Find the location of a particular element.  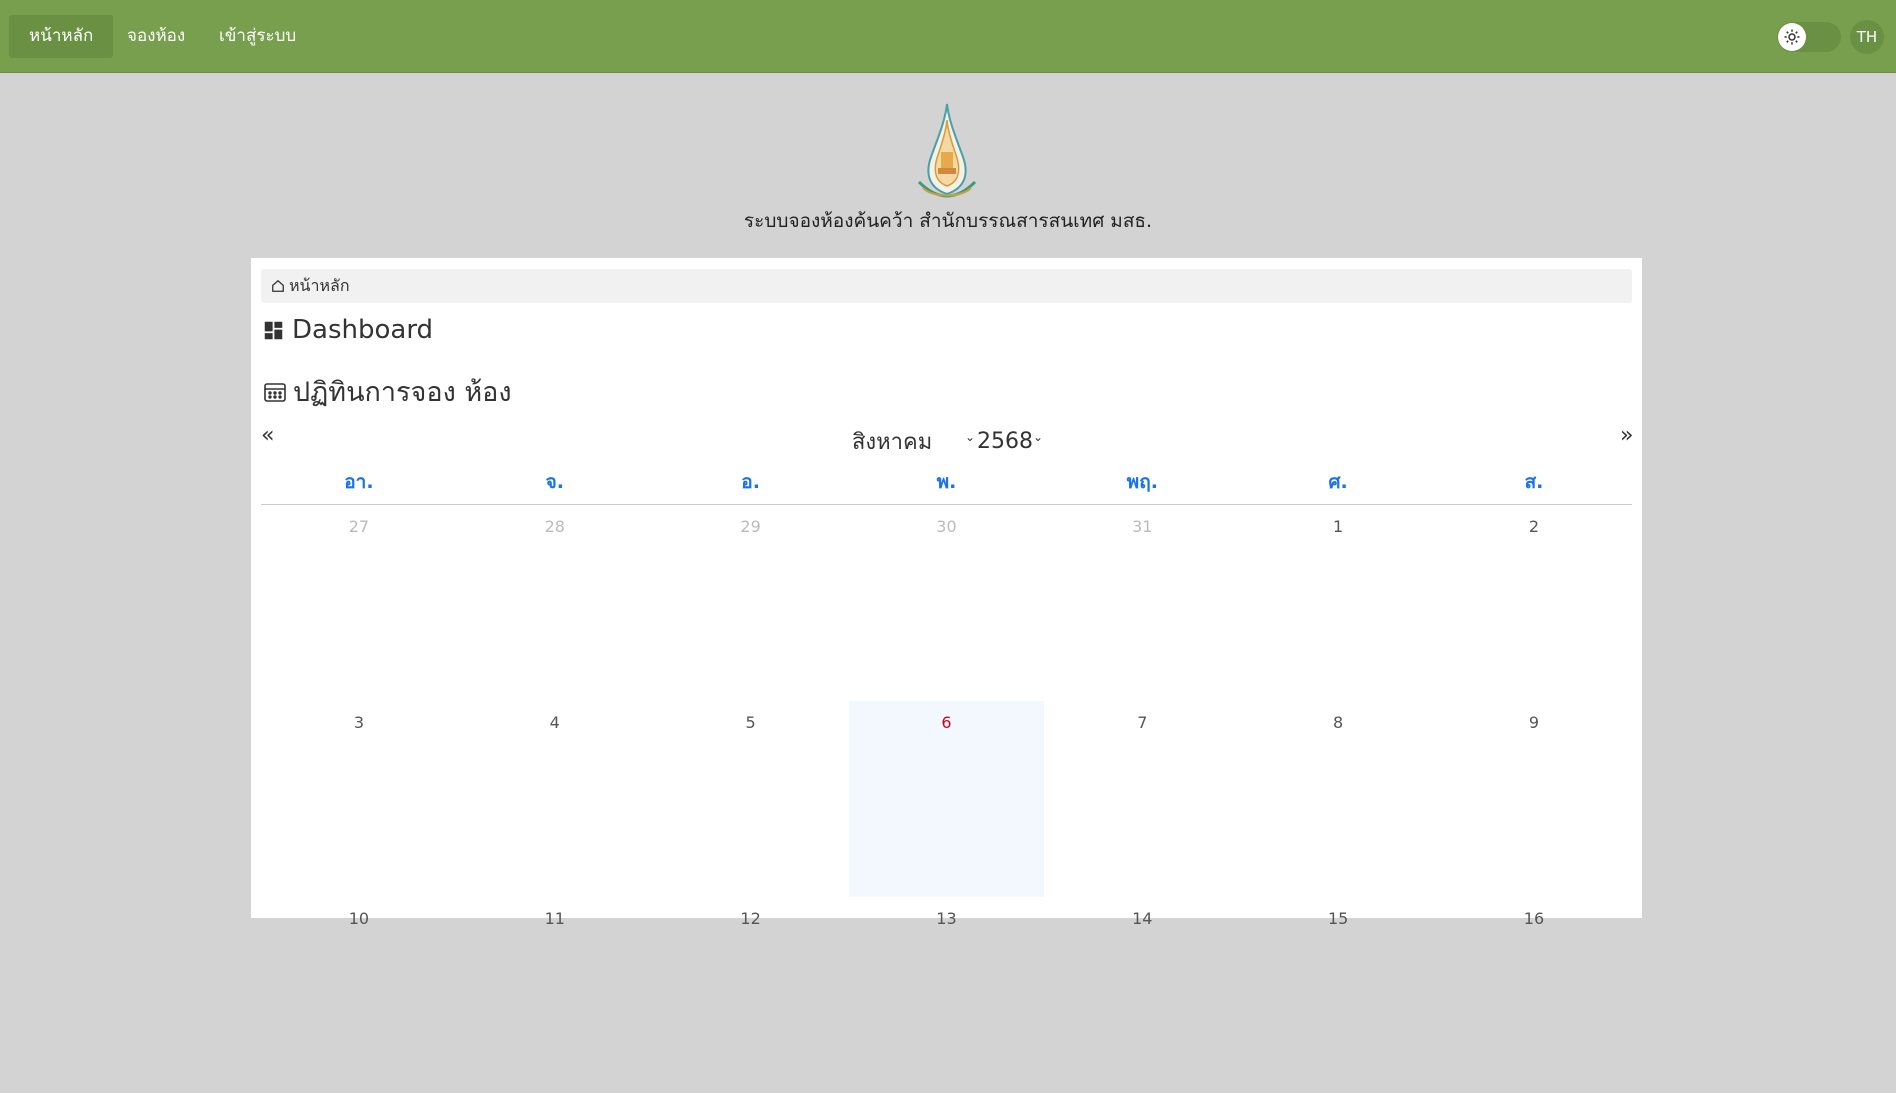

dashboard-heading: Dashboard is located at coordinates (348, 330).